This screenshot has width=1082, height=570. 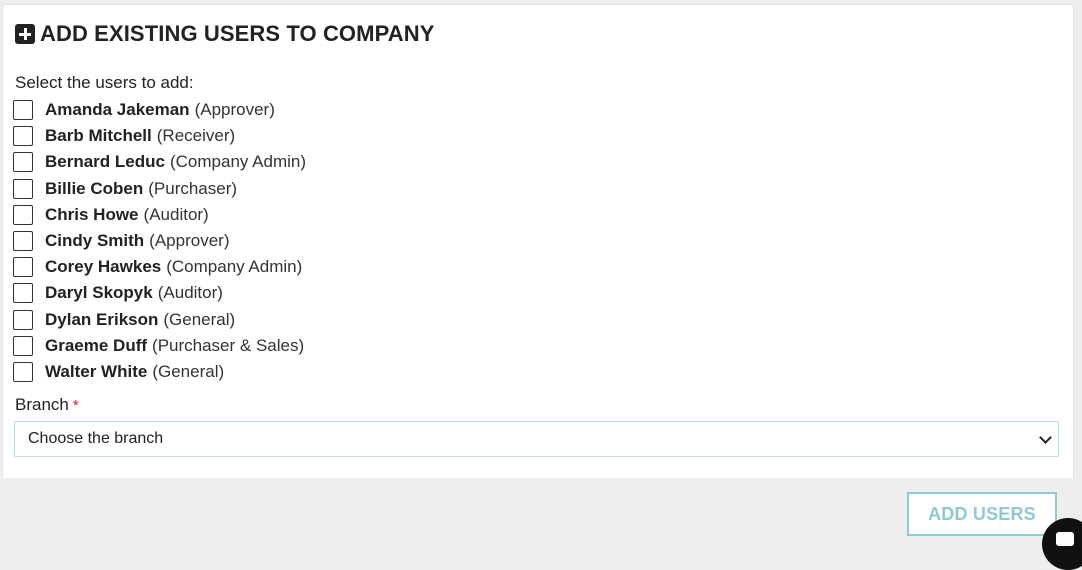 I want to click on user-item-amanda-jakeman: Amanda Jakeman (Approver), so click(x=159, y=110).